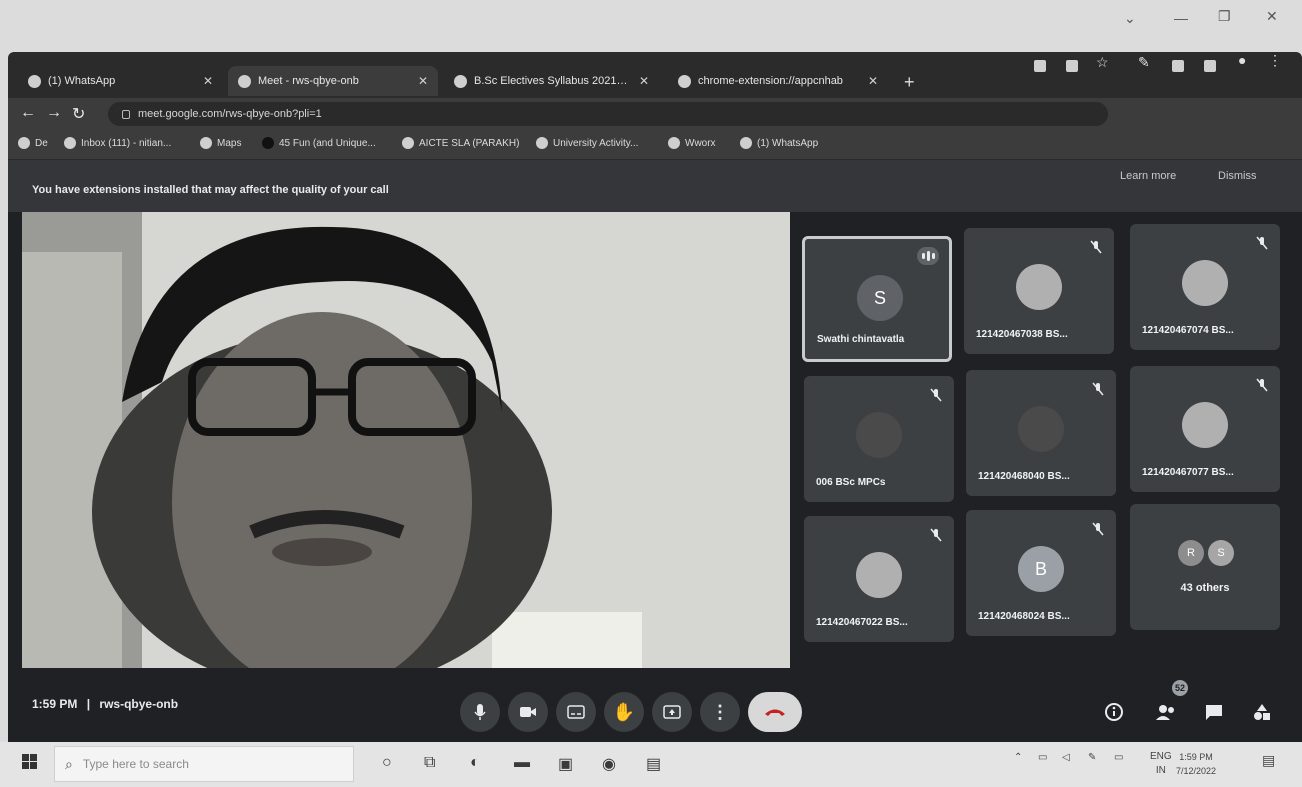  What do you see at coordinates (700, 143) in the screenshot?
I see `bookmark-label: Wworx` at bounding box center [700, 143].